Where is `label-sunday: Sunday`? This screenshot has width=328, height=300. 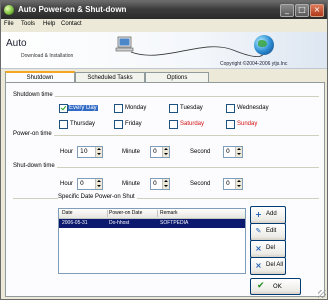
label-sunday: Sunday is located at coordinates (247, 124).